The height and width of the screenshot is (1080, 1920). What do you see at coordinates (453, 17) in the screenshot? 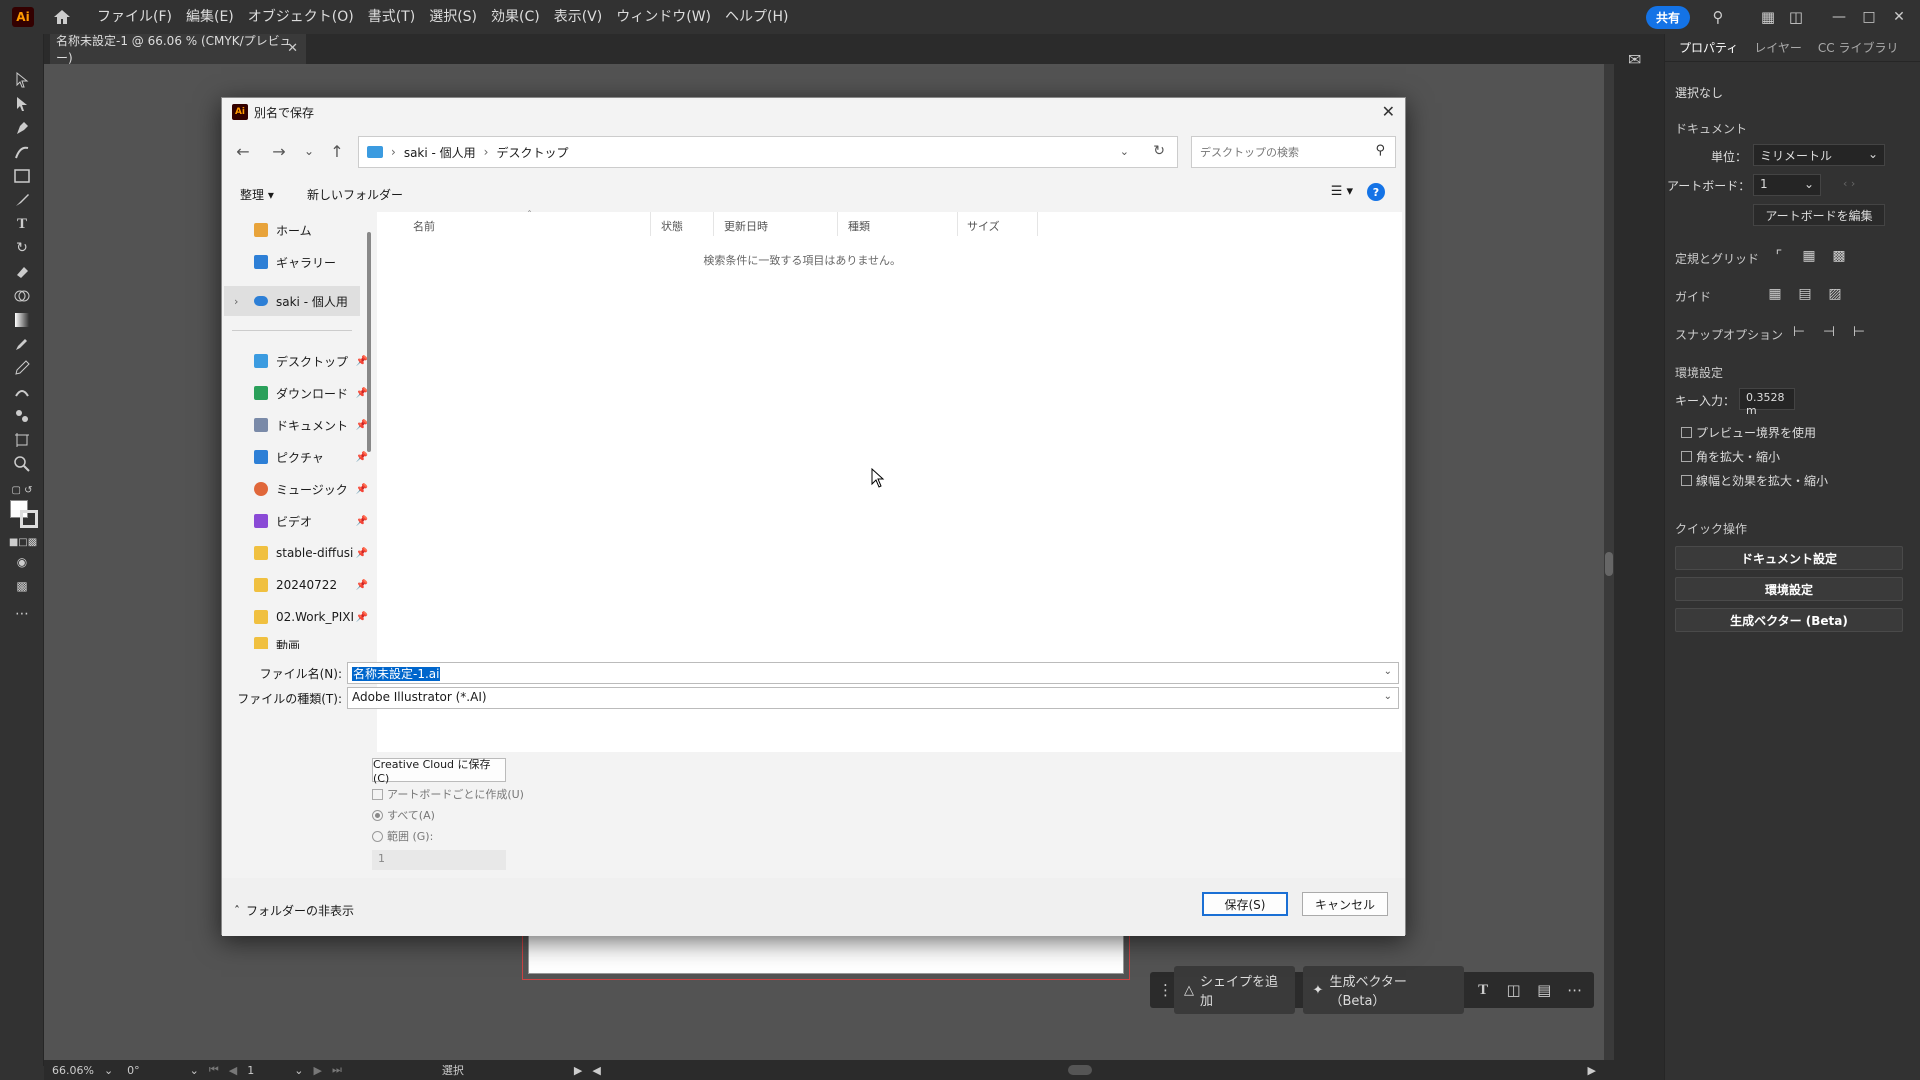
I see `menu-select: 選択(S)` at bounding box center [453, 17].